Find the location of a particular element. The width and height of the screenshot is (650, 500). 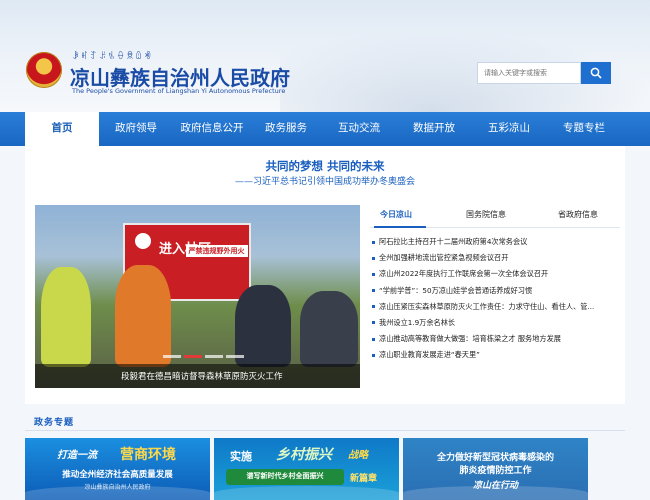

tab-provincial-gov: 省政府信息 is located at coordinates (578, 214).